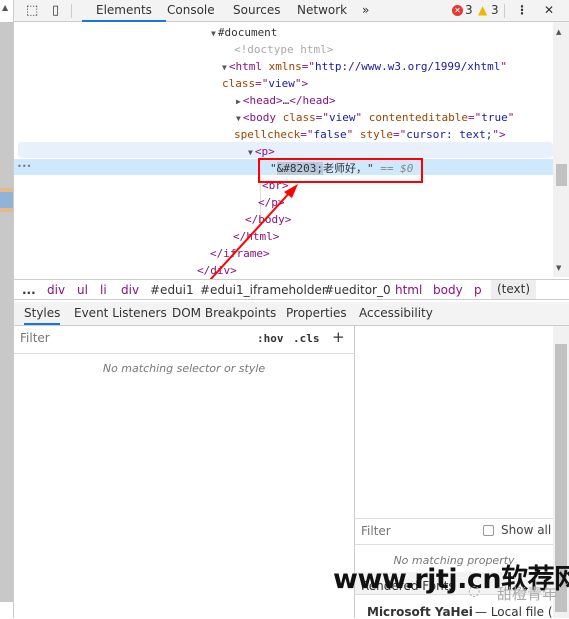  Describe the element at coordinates (224, 313) in the screenshot. I see `sidebar-tab: DOM Breakpoints` at that location.